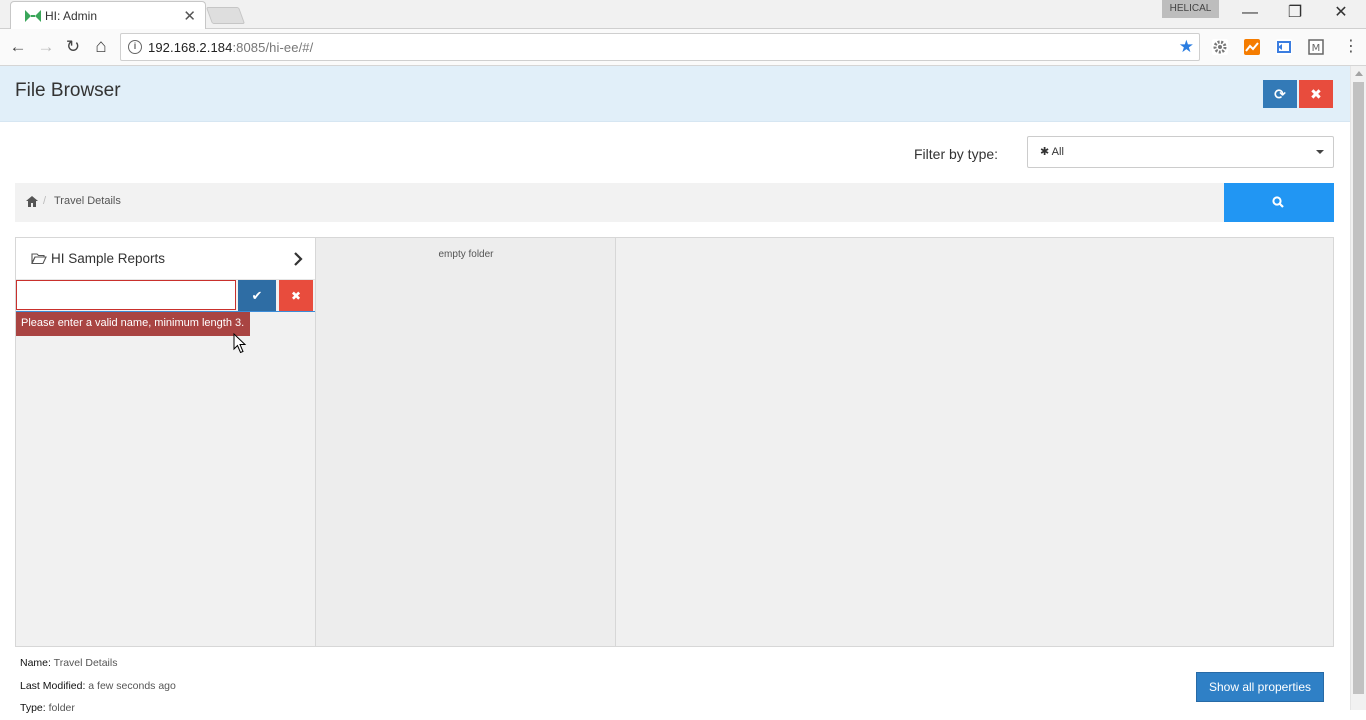 The width and height of the screenshot is (1366, 720). I want to click on home-button: ⌂, so click(101, 47).